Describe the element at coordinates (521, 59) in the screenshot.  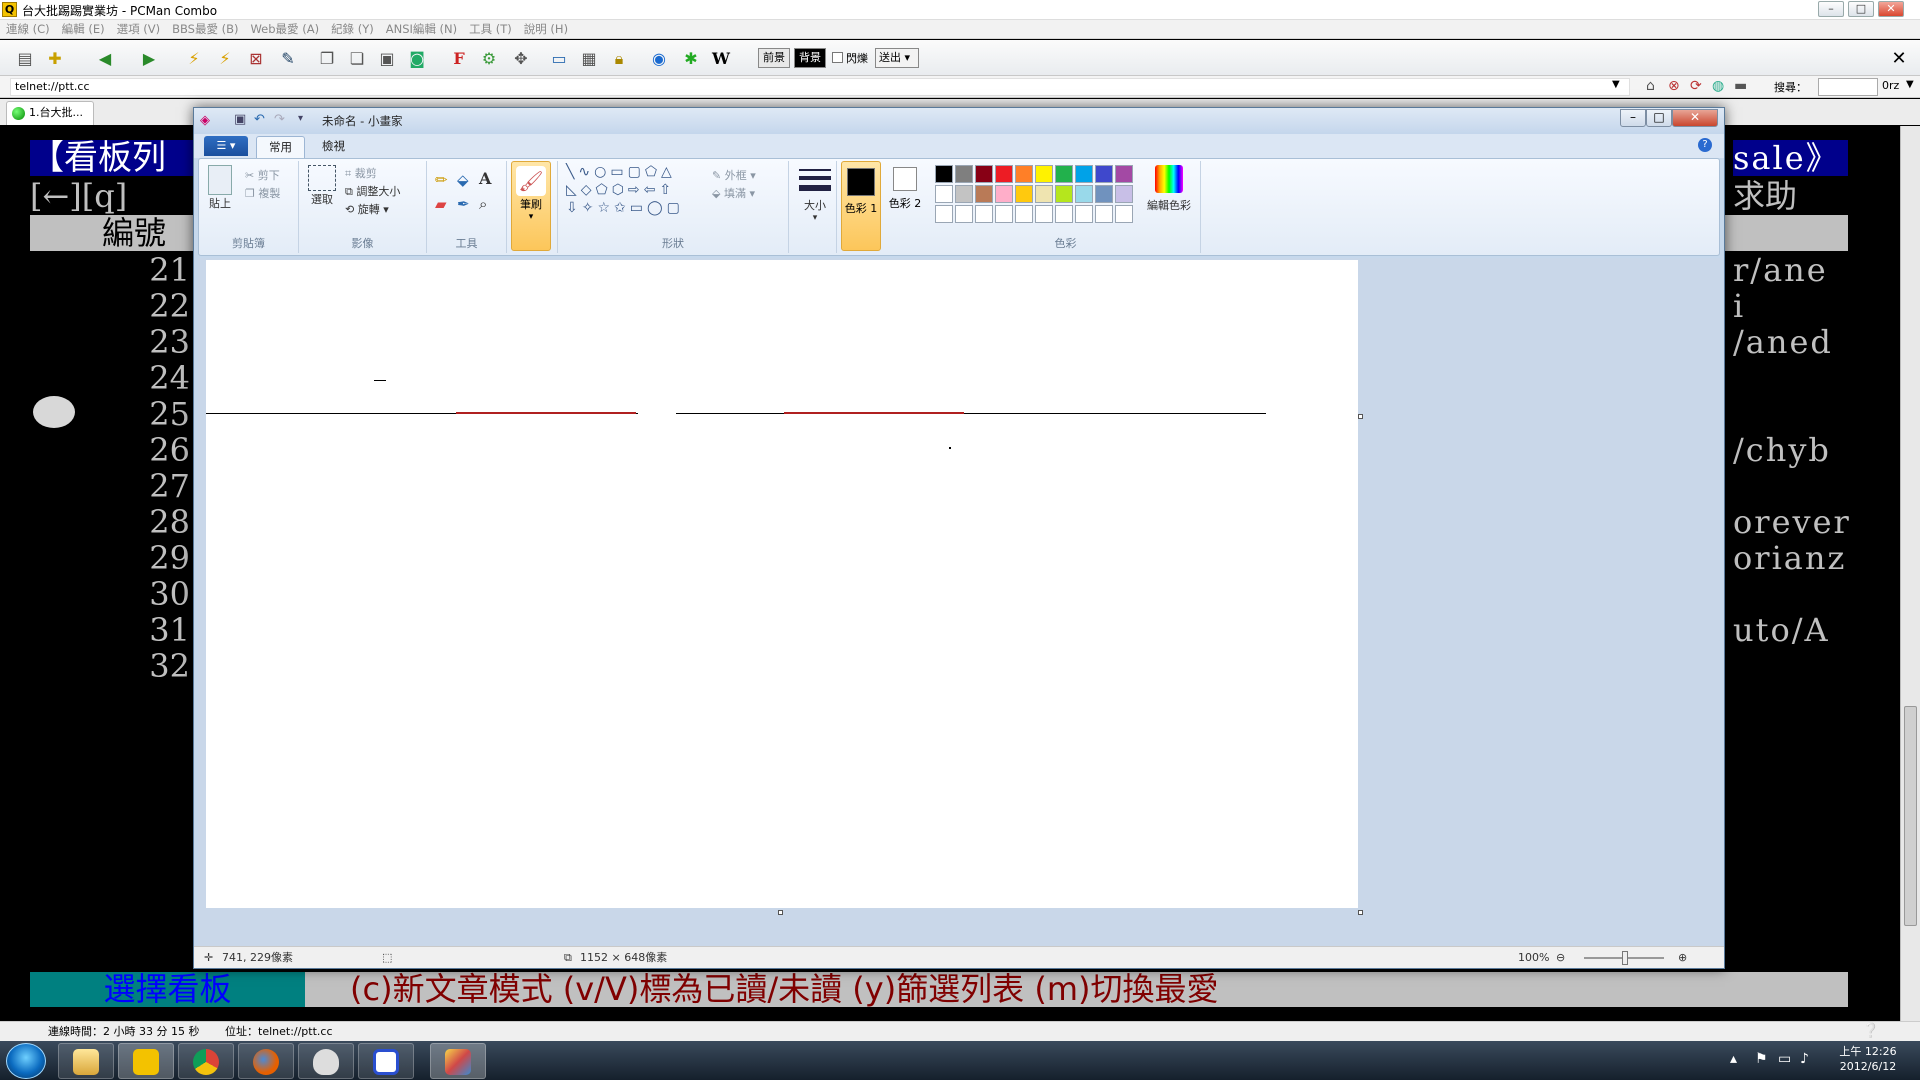
I see `fullscreen-icon: ✥` at that location.